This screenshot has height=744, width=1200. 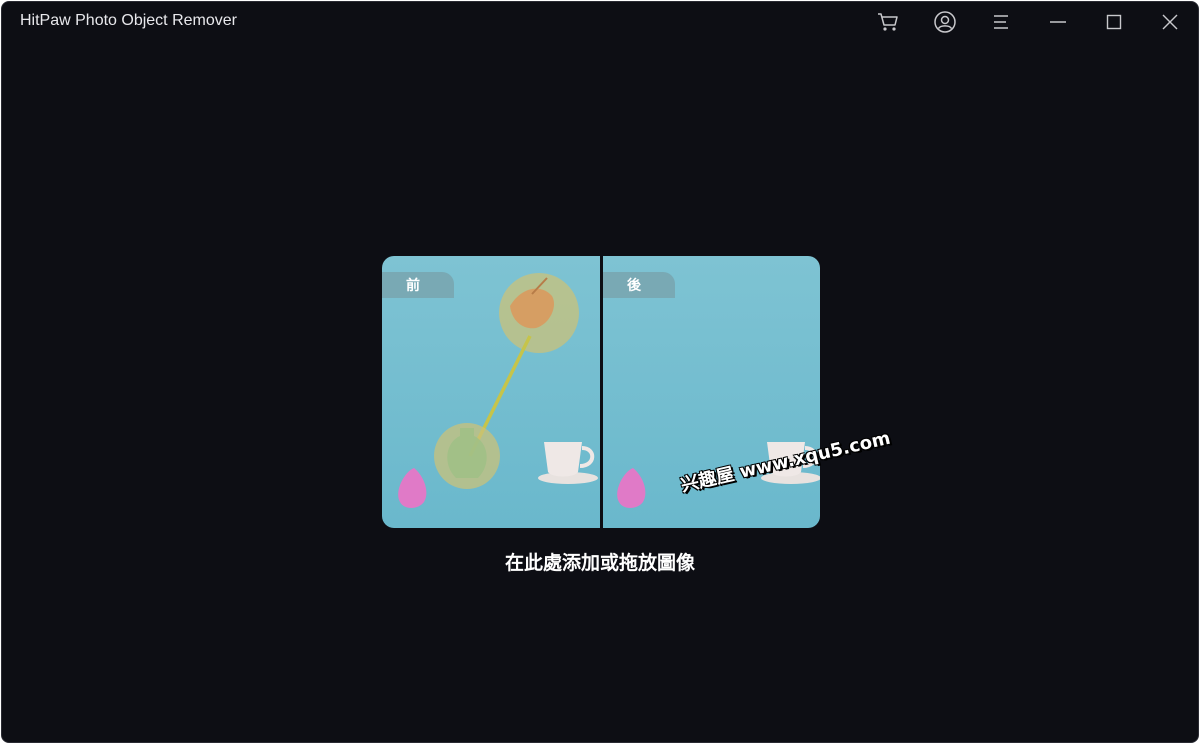 What do you see at coordinates (600, 22) in the screenshot?
I see `title-bar: HitPaw Photo Object Remover` at bounding box center [600, 22].